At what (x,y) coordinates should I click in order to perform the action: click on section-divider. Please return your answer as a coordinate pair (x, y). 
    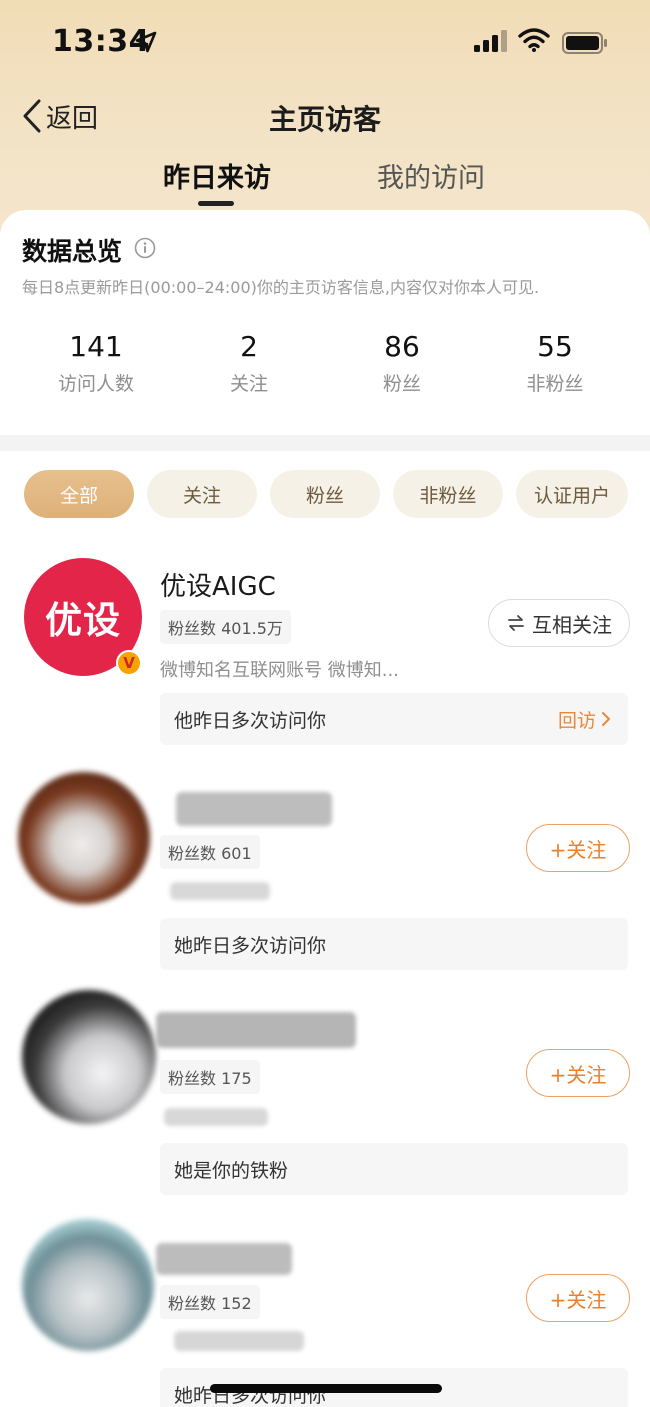
    Looking at the image, I should click on (325, 443).